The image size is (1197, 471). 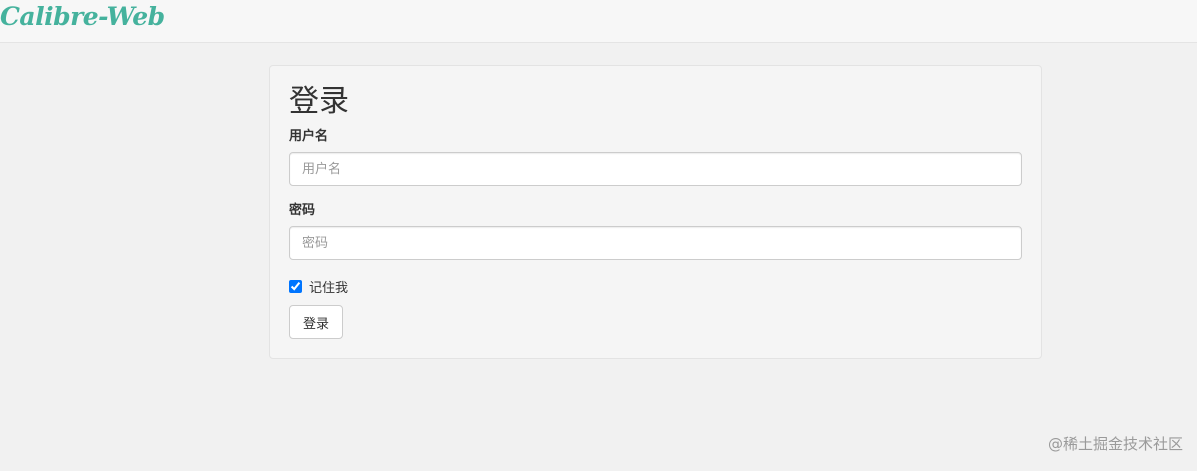 I want to click on login-button: 登录, so click(x=316, y=322).